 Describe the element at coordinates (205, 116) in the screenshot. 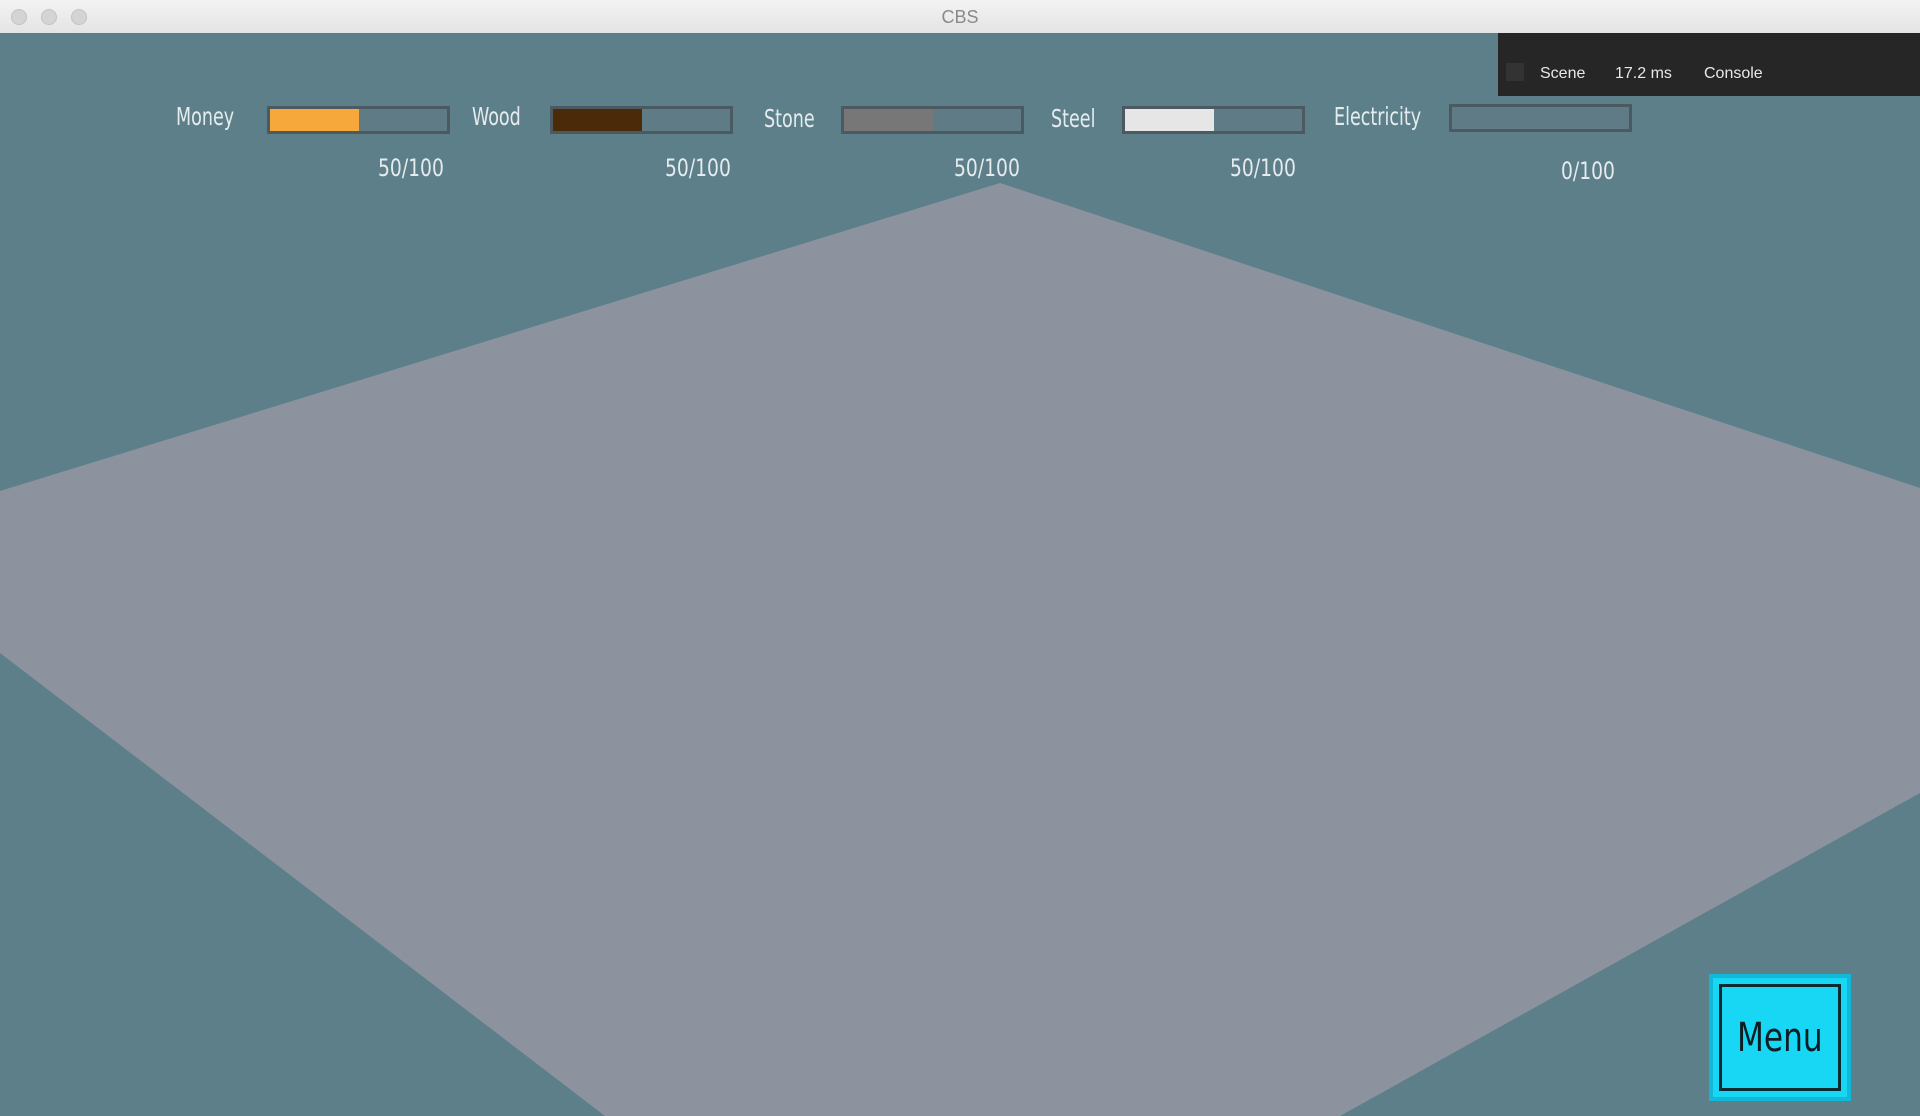

I see `money-label: Money` at that location.